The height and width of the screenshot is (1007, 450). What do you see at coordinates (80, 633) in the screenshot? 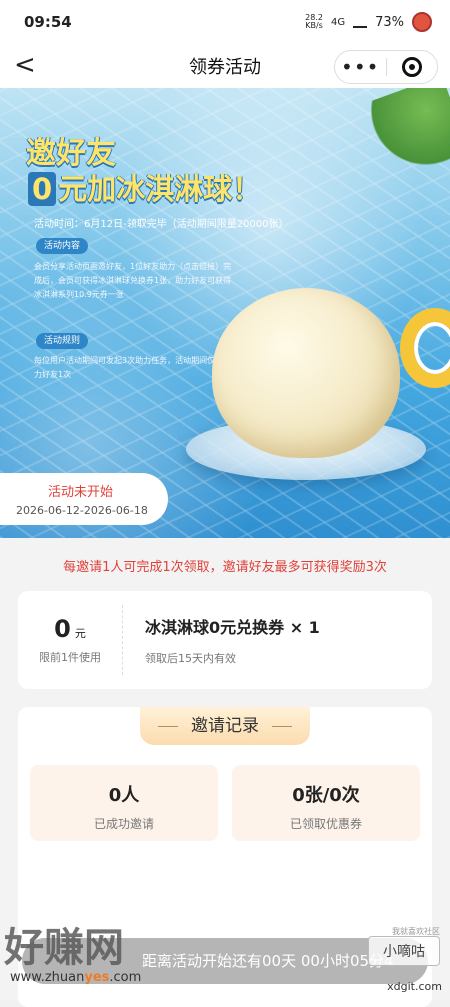
I see `coupon-unit: 元` at bounding box center [80, 633].